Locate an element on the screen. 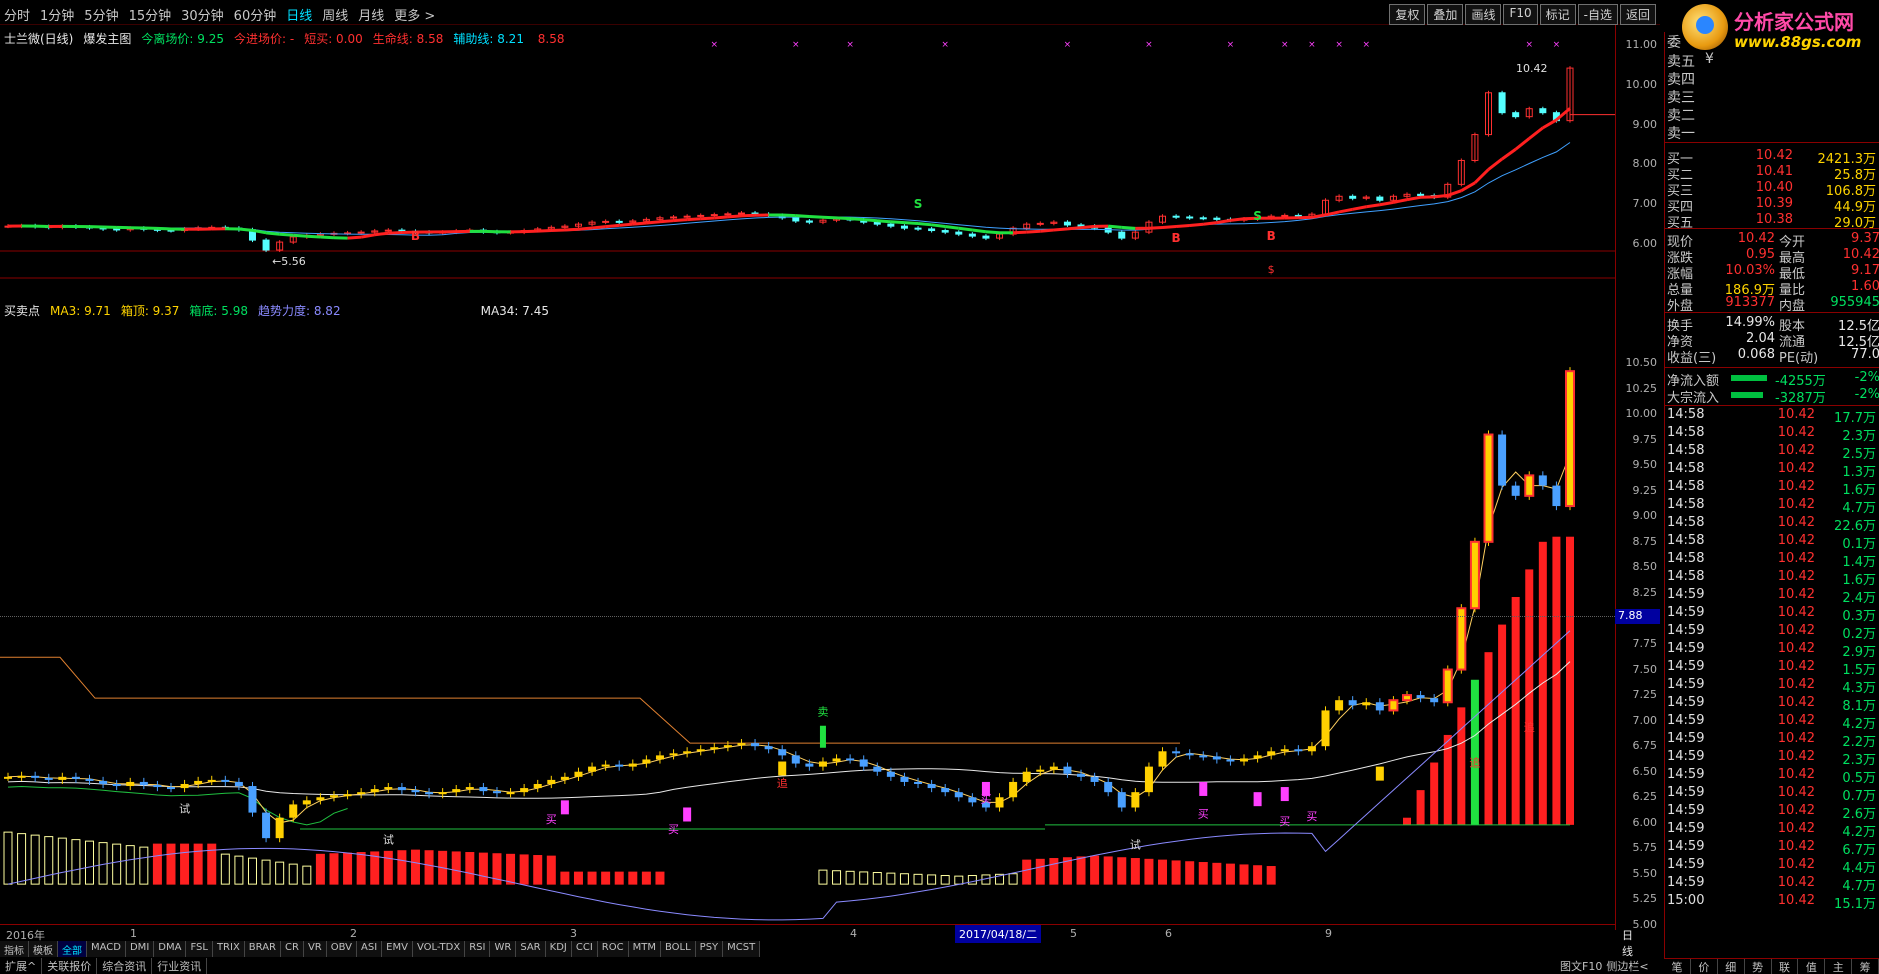 The height and width of the screenshot is (974, 1879). indicator-tab: SAR is located at coordinates (531, 949).